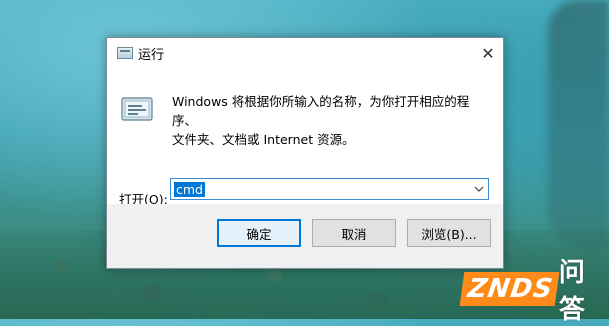  I want to click on chevron-down-icon, so click(479, 189).